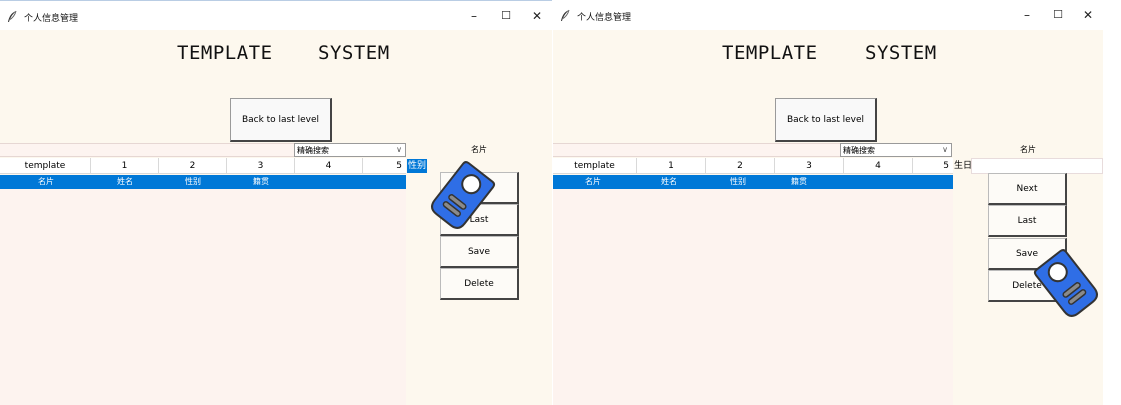  I want to click on field-label: 性别, so click(417, 166).